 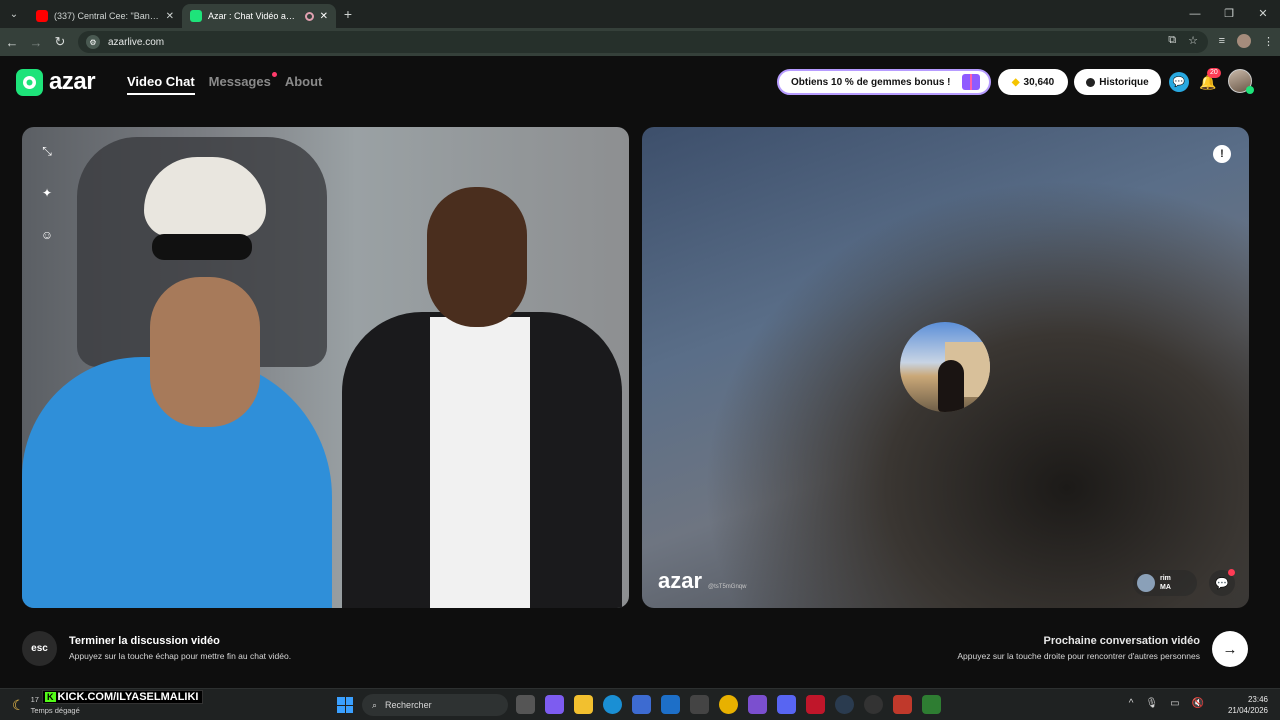 What do you see at coordinates (144, 641) in the screenshot?
I see `end-chat-title: Terminer la discussion vidéo` at bounding box center [144, 641].